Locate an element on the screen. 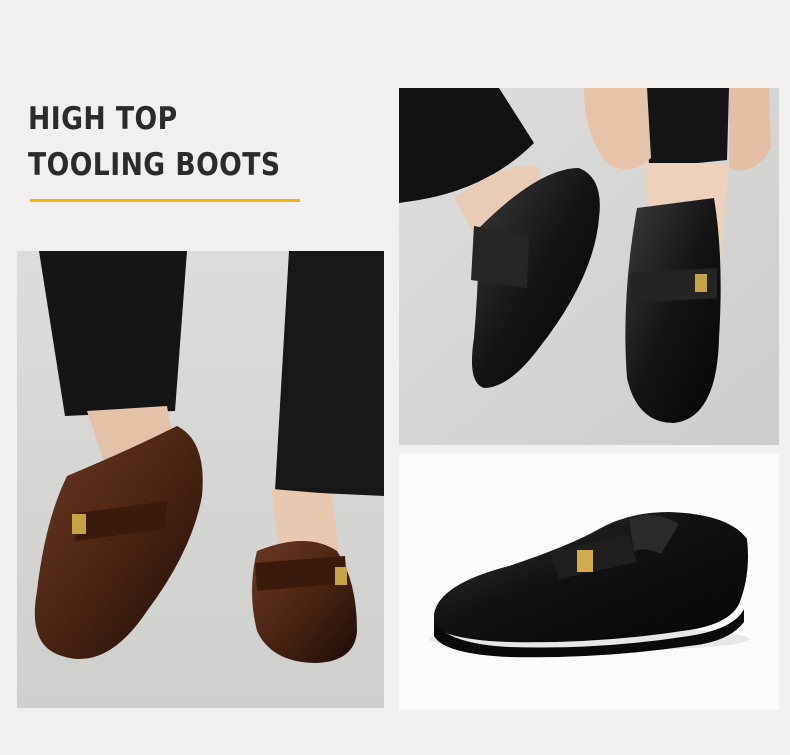 This screenshot has width=790, height=755. headline-line-2: TOOLING BOOTS is located at coordinates (154, 165).